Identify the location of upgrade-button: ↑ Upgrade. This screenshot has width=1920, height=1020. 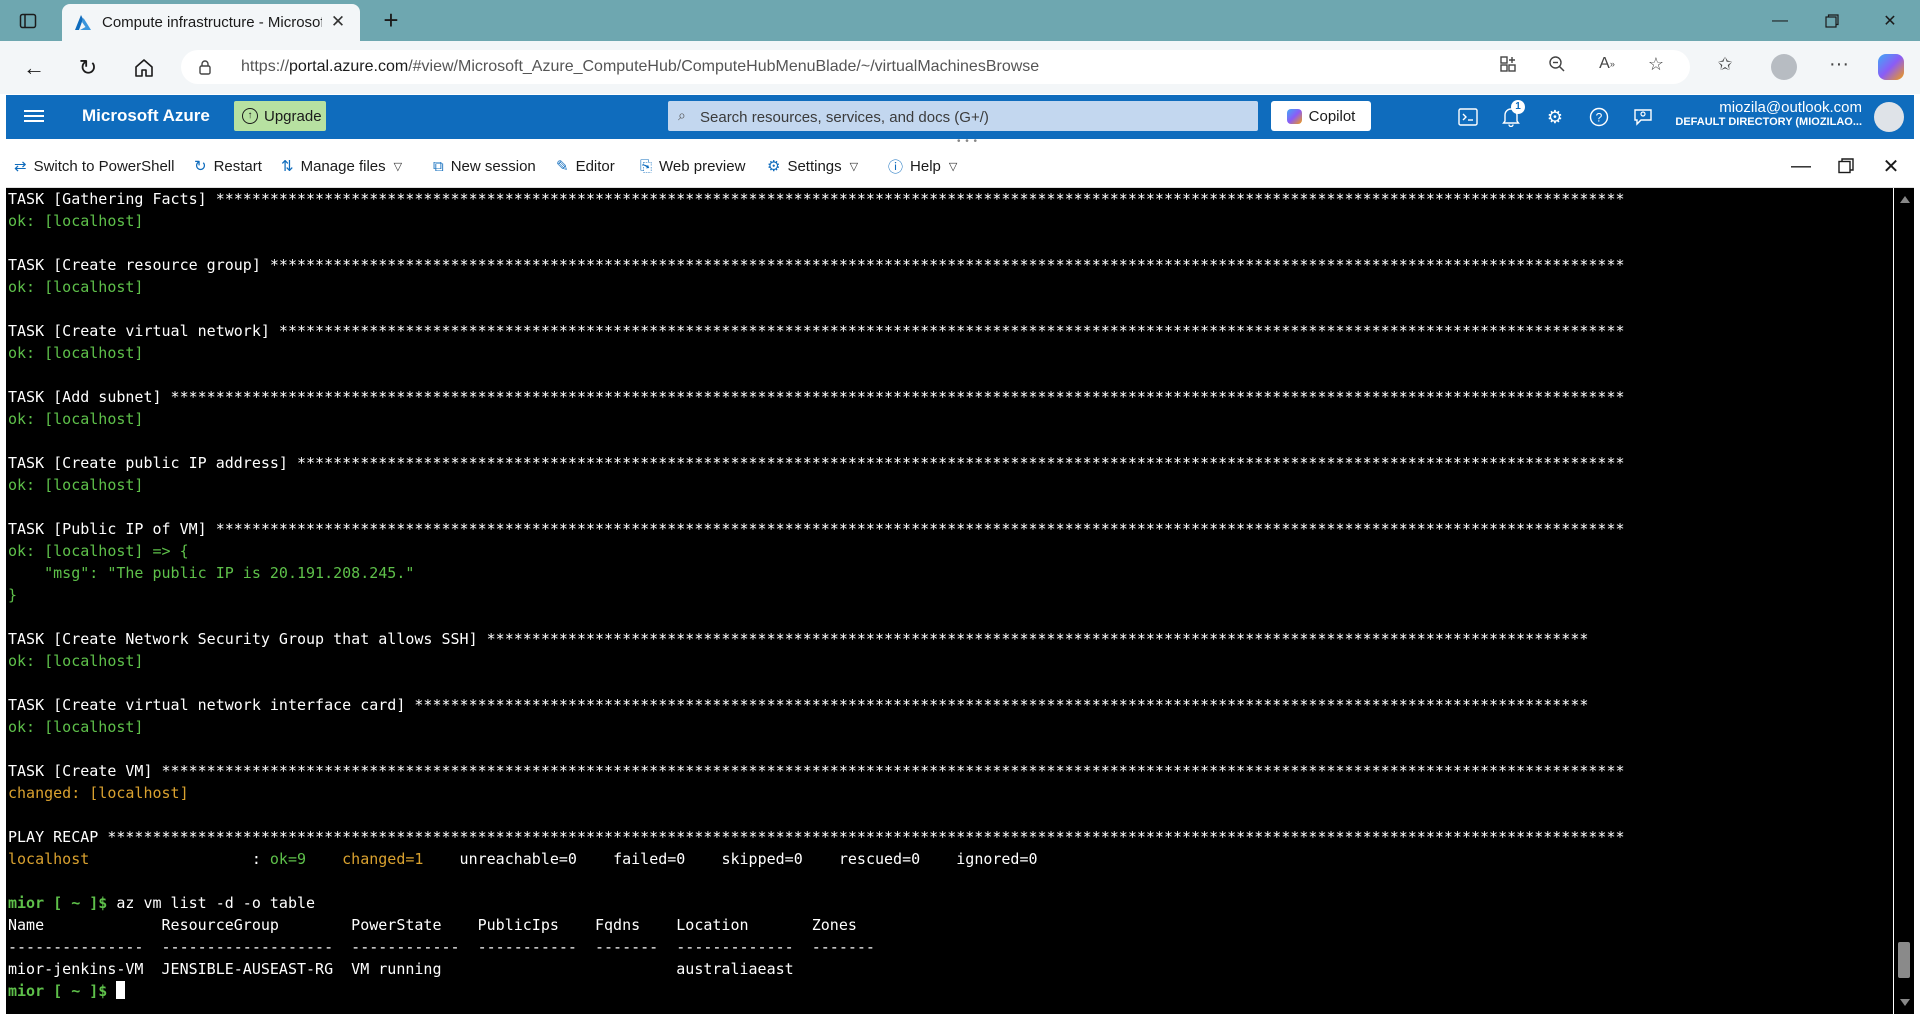
(280, 116).